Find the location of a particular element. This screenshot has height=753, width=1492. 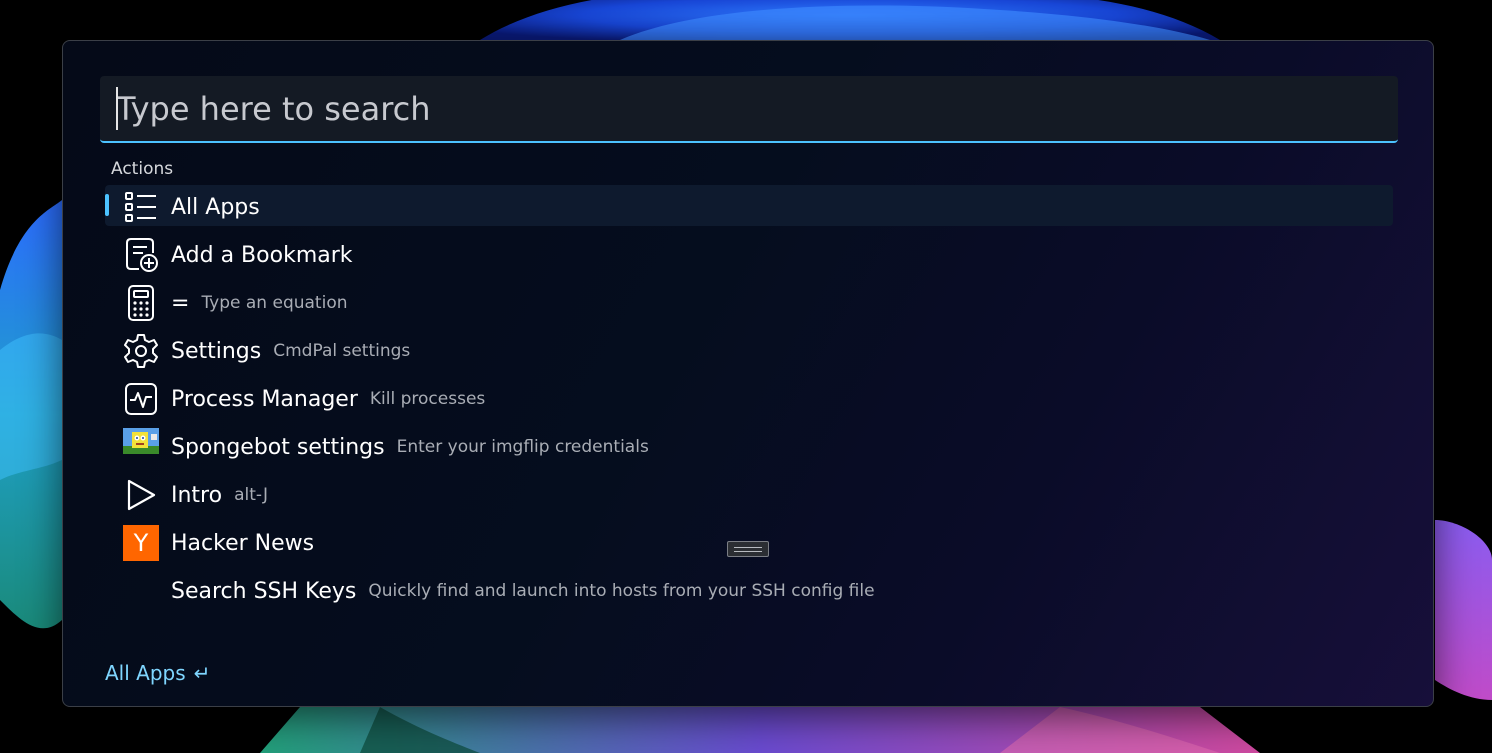

selection-highlight is located at coordinates (749, 205).